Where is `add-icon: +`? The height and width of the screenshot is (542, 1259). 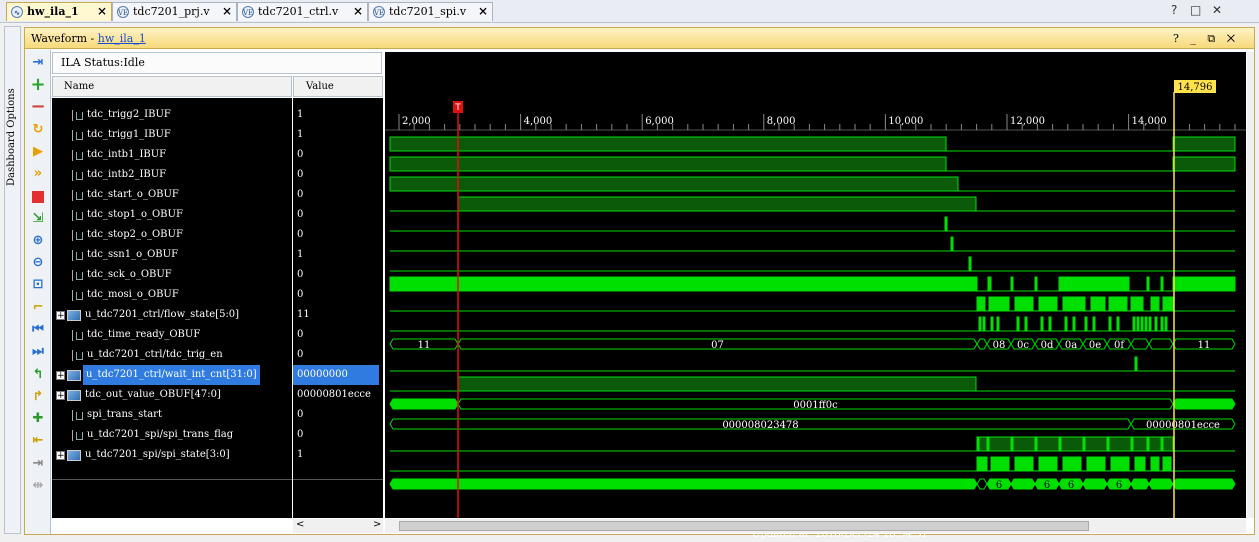 add-icon: + is located at coordinates (38, 85).